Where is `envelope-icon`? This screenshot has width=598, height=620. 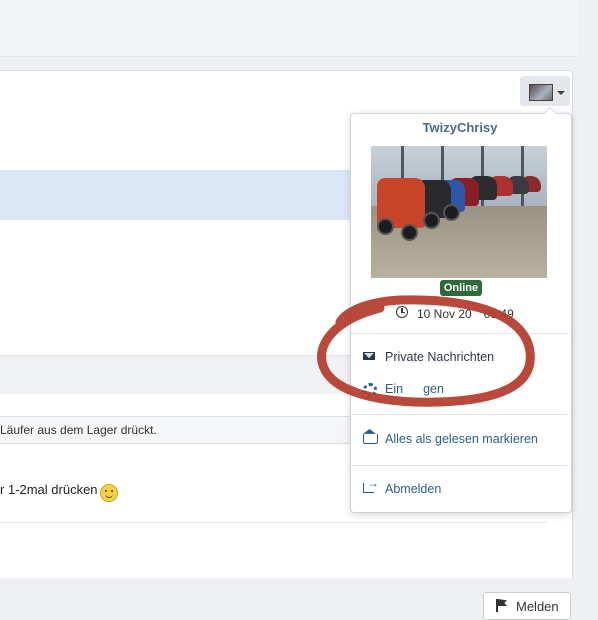
envelope-icon is located at coordinates (369, 356).